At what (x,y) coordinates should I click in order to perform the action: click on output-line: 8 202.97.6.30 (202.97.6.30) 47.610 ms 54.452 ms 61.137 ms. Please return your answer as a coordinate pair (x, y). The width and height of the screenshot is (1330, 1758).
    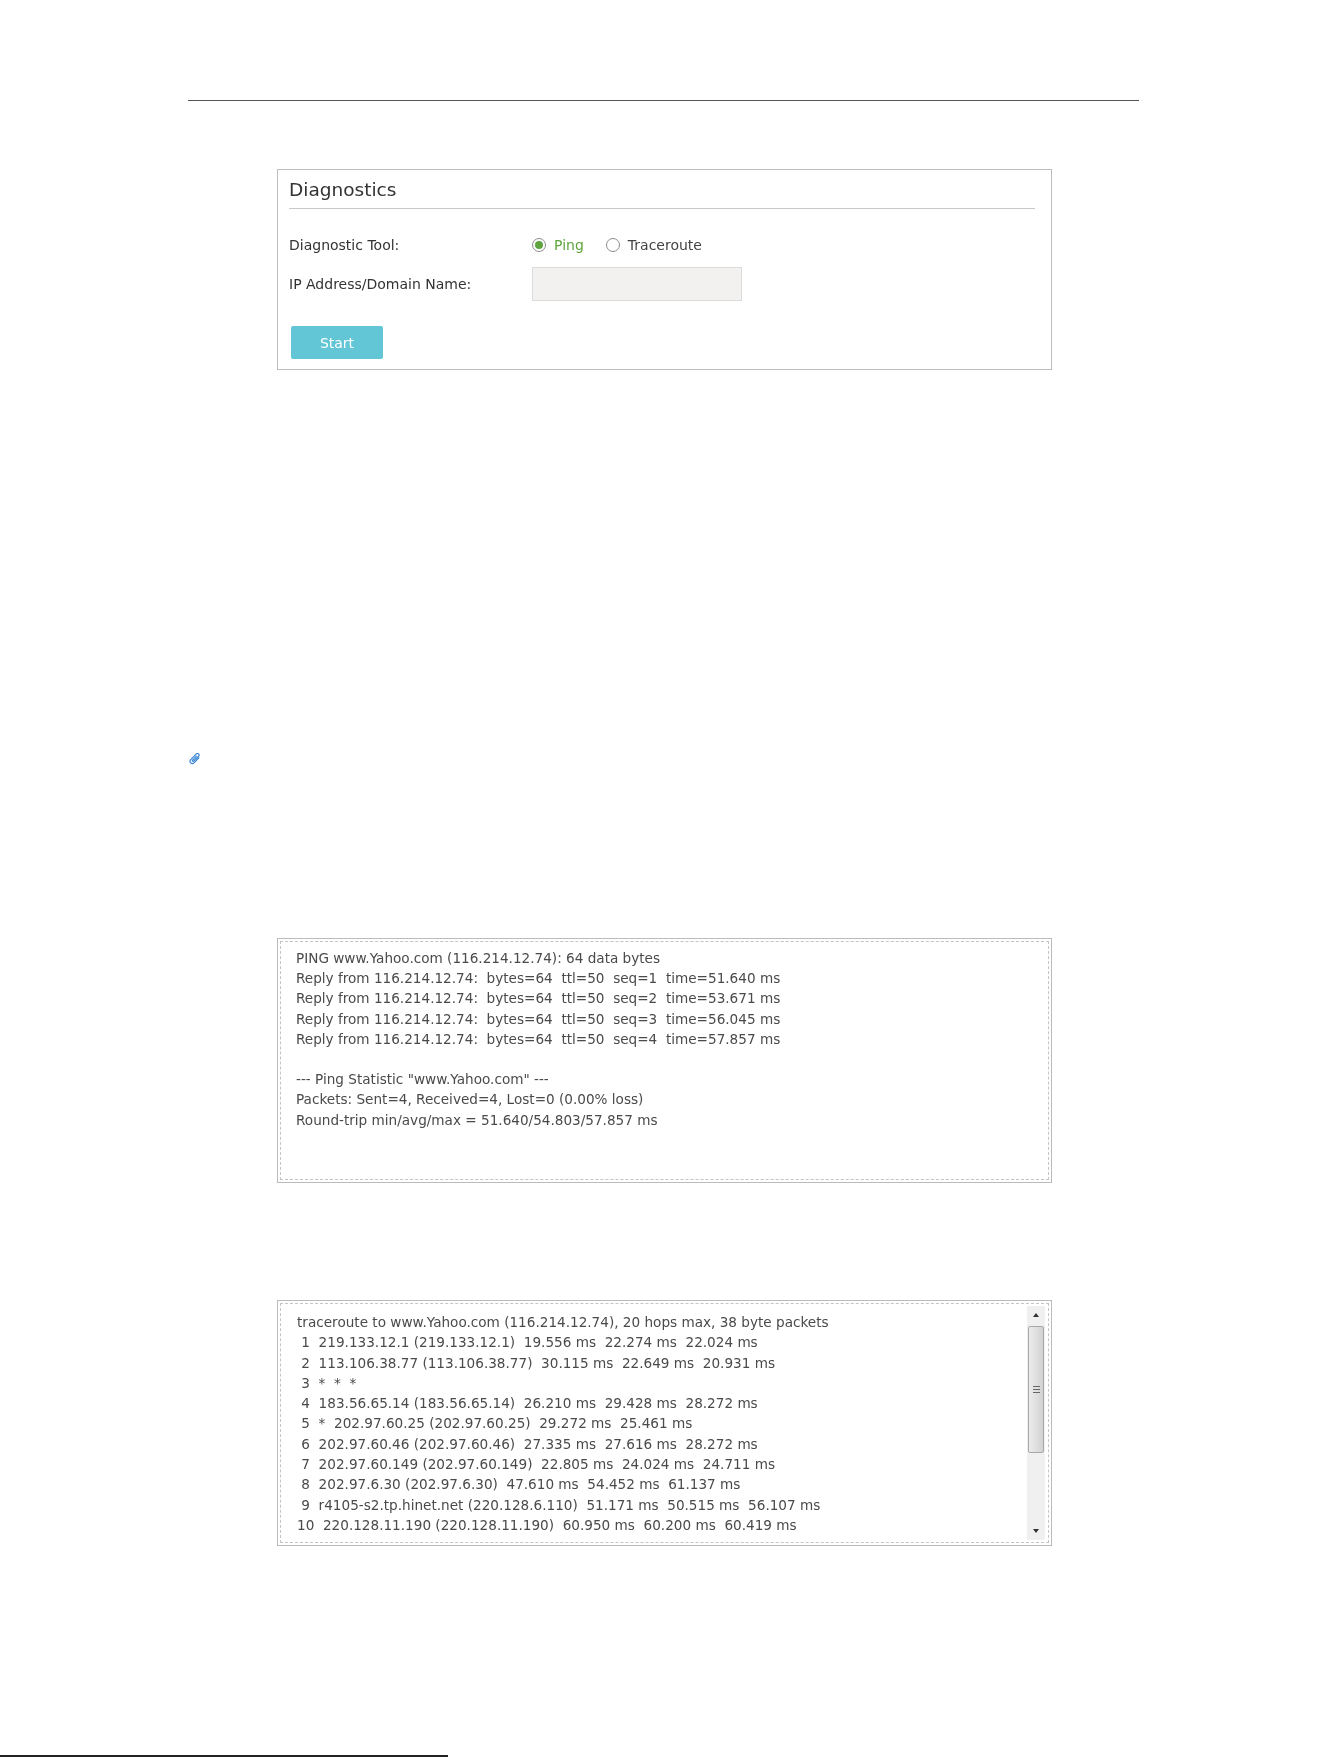
    Looking at the image, I should click on (520, 1485).